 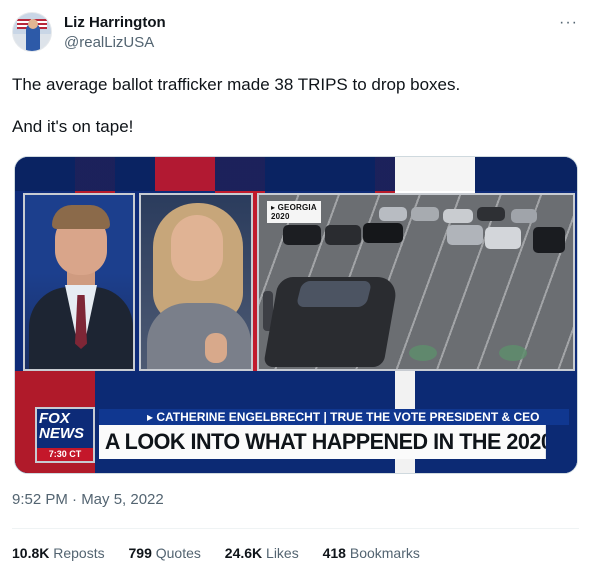 I want to click on author-handle: @realLizUSA, so click(x=109, y=42).